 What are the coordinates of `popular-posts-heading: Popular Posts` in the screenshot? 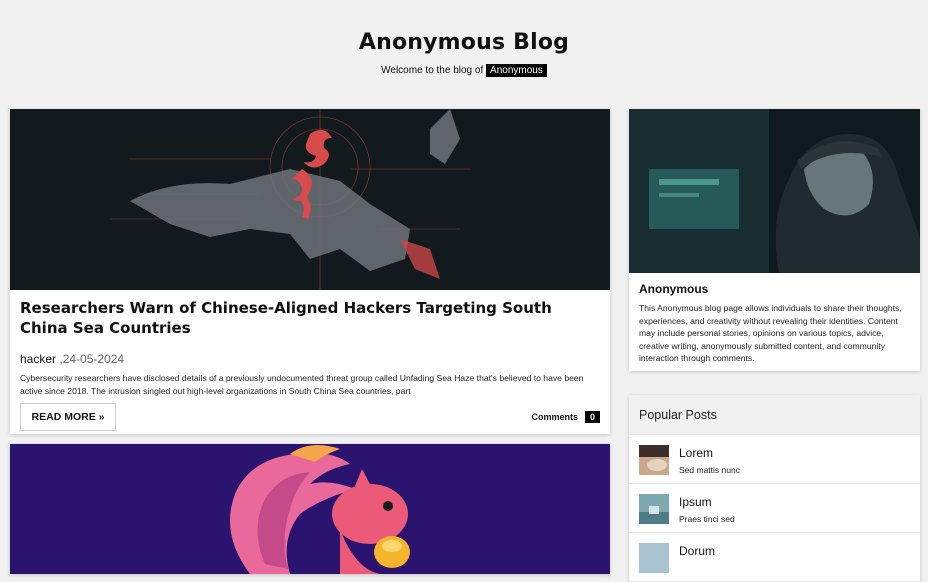 It's located at (774, 414).